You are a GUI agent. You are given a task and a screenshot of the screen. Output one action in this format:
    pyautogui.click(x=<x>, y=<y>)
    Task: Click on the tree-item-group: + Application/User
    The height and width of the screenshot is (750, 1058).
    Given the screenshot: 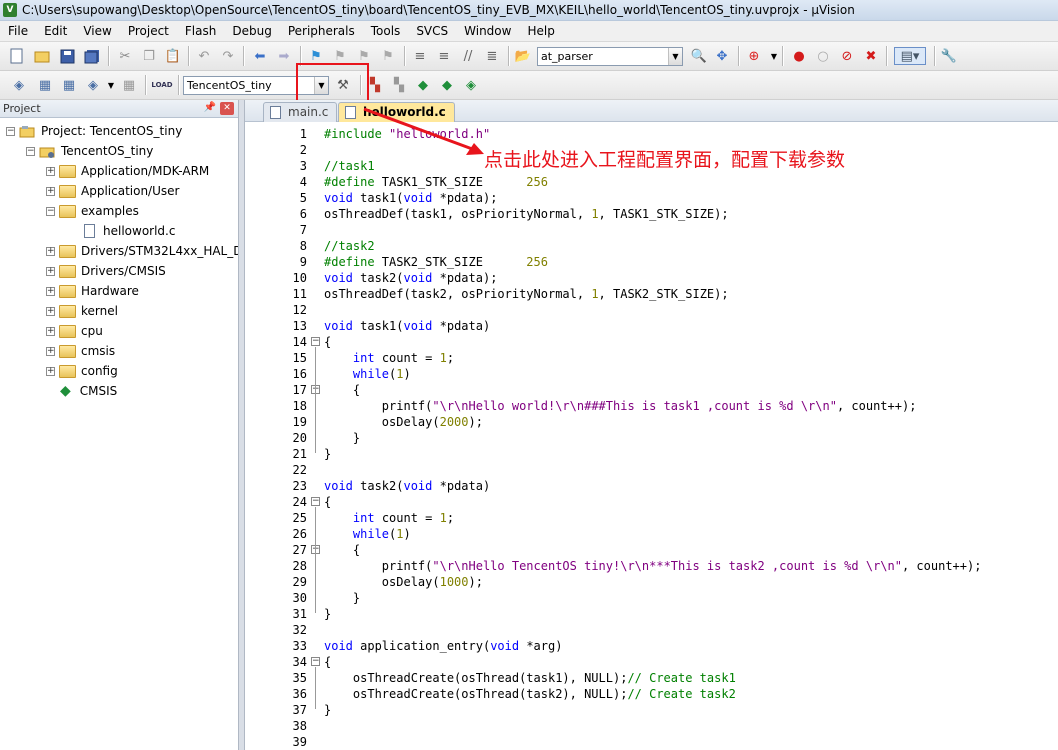 What is the action you would take?
    pyautogui.click(x=112, y=191)
    